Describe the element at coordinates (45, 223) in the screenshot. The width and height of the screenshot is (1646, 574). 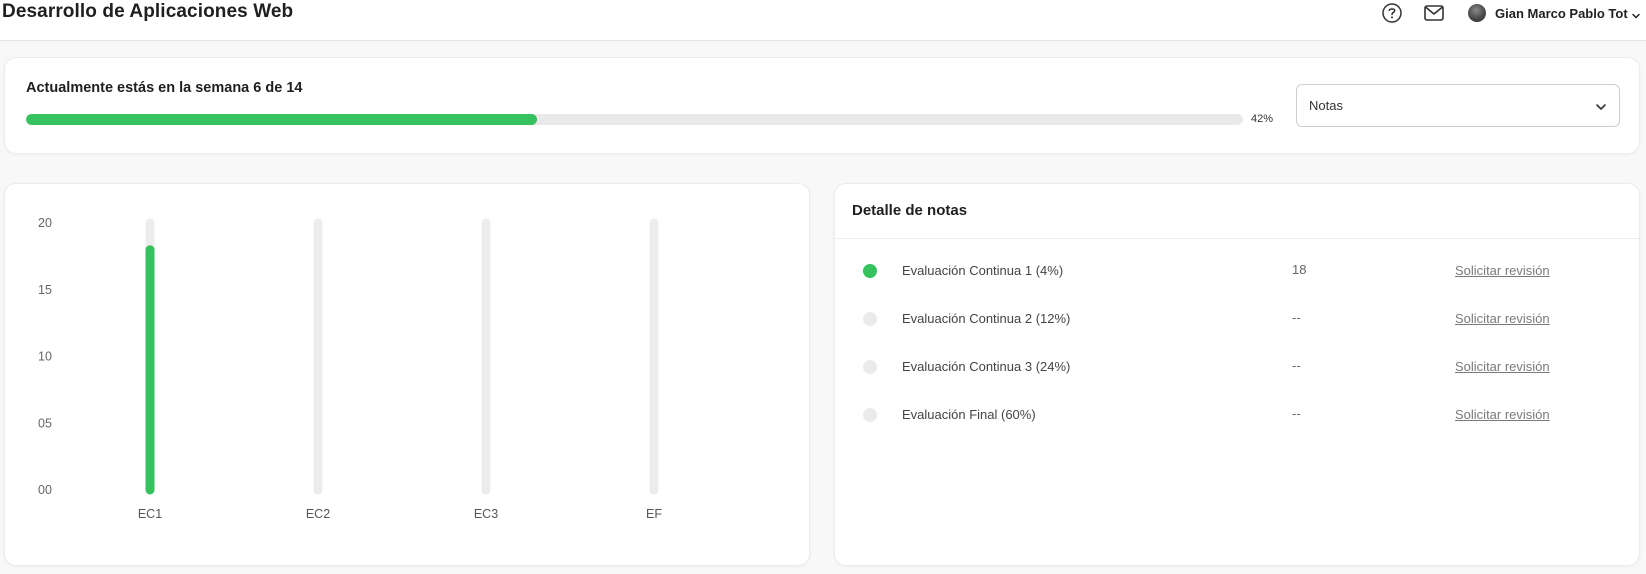
I see `y-tick-label: 20` at that location.